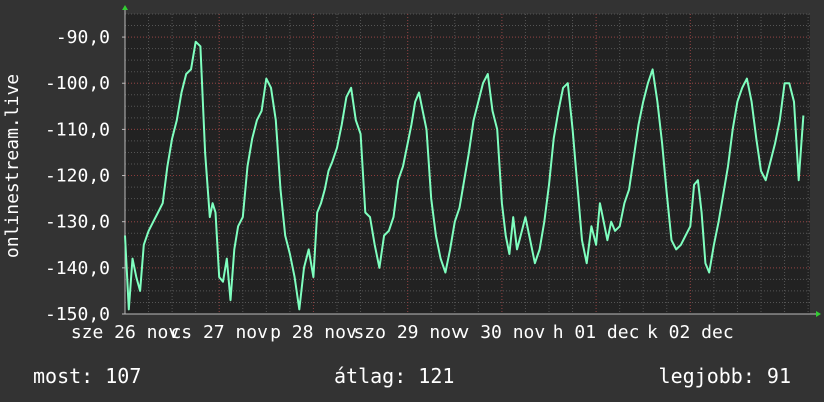 The width and height of the screenshot is (824, 402). Describe the element at coordinates (77, 268) in the screenshot. I see `y-tick-label: -140,0` at that location.